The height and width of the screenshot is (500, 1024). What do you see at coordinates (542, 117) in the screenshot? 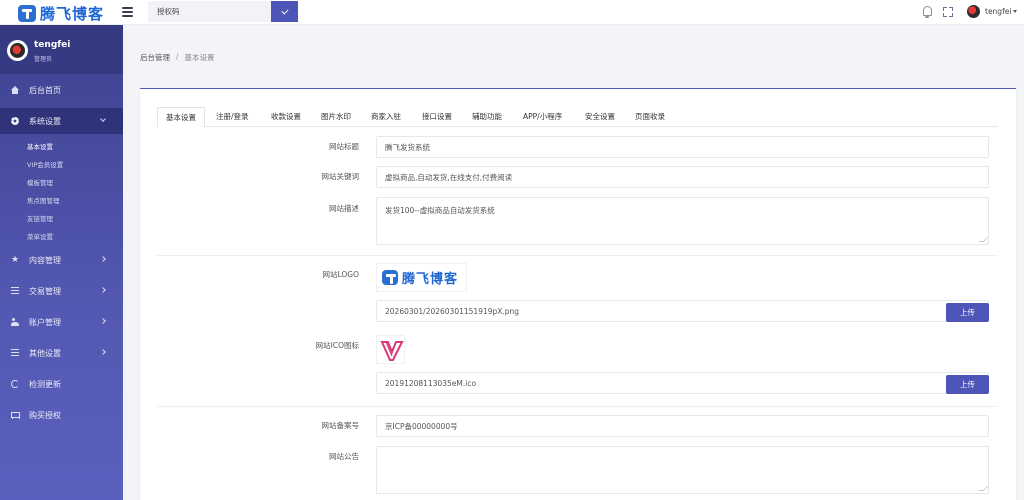
I see `tab-app: APP/小程序` at bounding box center [542, 117].